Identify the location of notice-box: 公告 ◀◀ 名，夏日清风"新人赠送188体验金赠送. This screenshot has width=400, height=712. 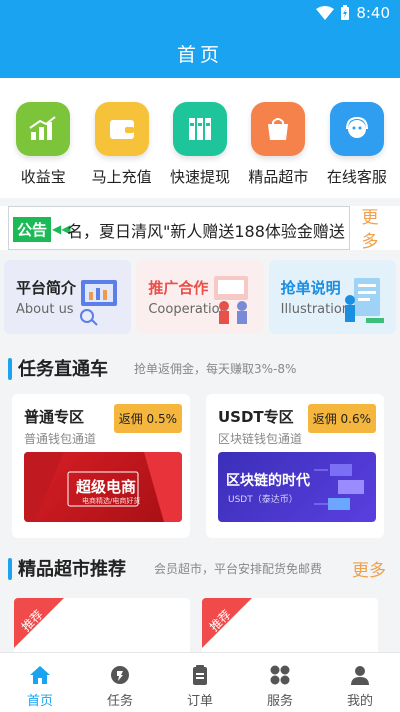
(179, 228).